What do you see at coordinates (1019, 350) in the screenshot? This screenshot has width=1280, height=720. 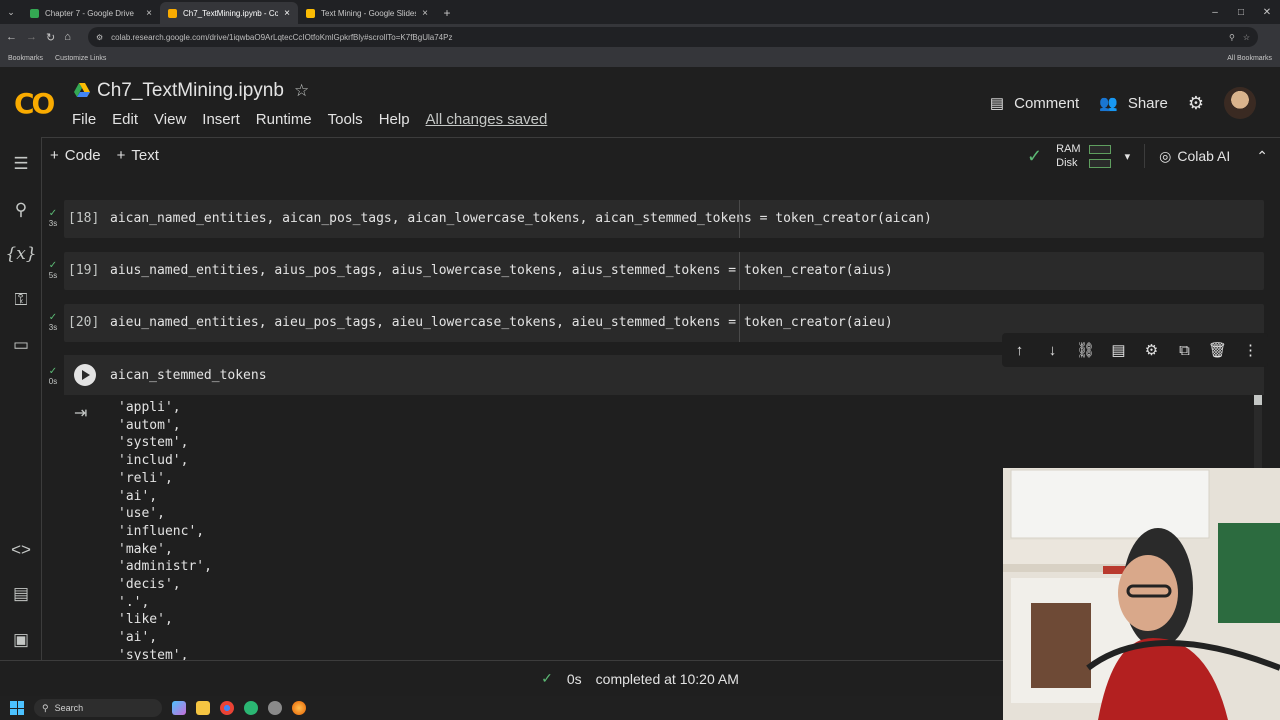 I see `move-up-icon: ↑` at bounding box center [1019, 350].